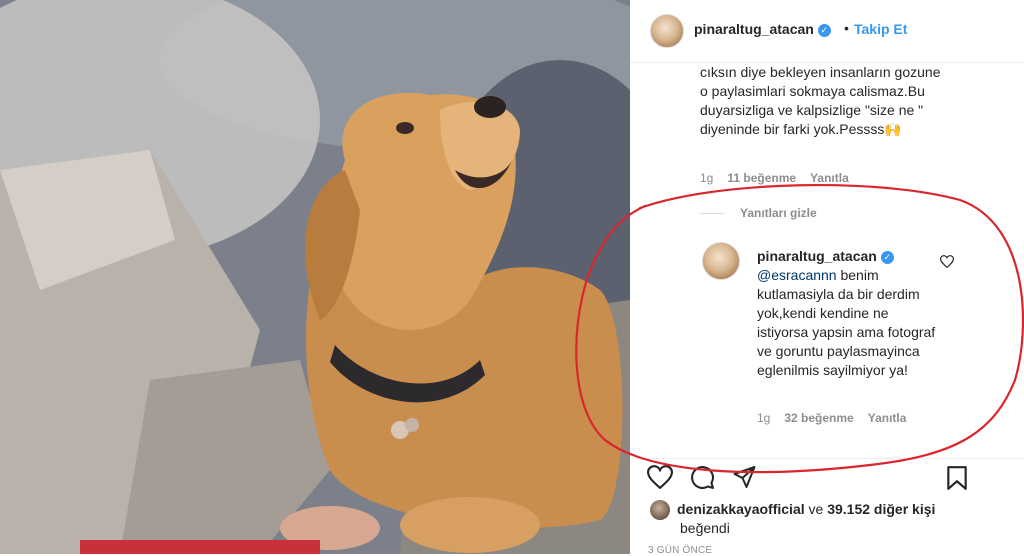  Describe the element at coordinates (881, 509) in the screenshot. I see `likes-others-count: 39.152 diğer kişi` at that location.